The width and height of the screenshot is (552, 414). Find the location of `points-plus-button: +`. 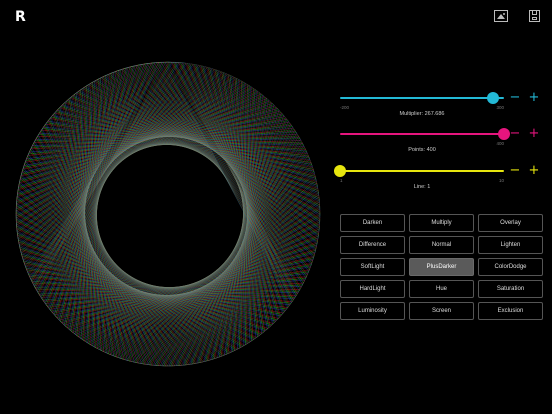

points-plus-button: + is located at coordinates (534, 134).